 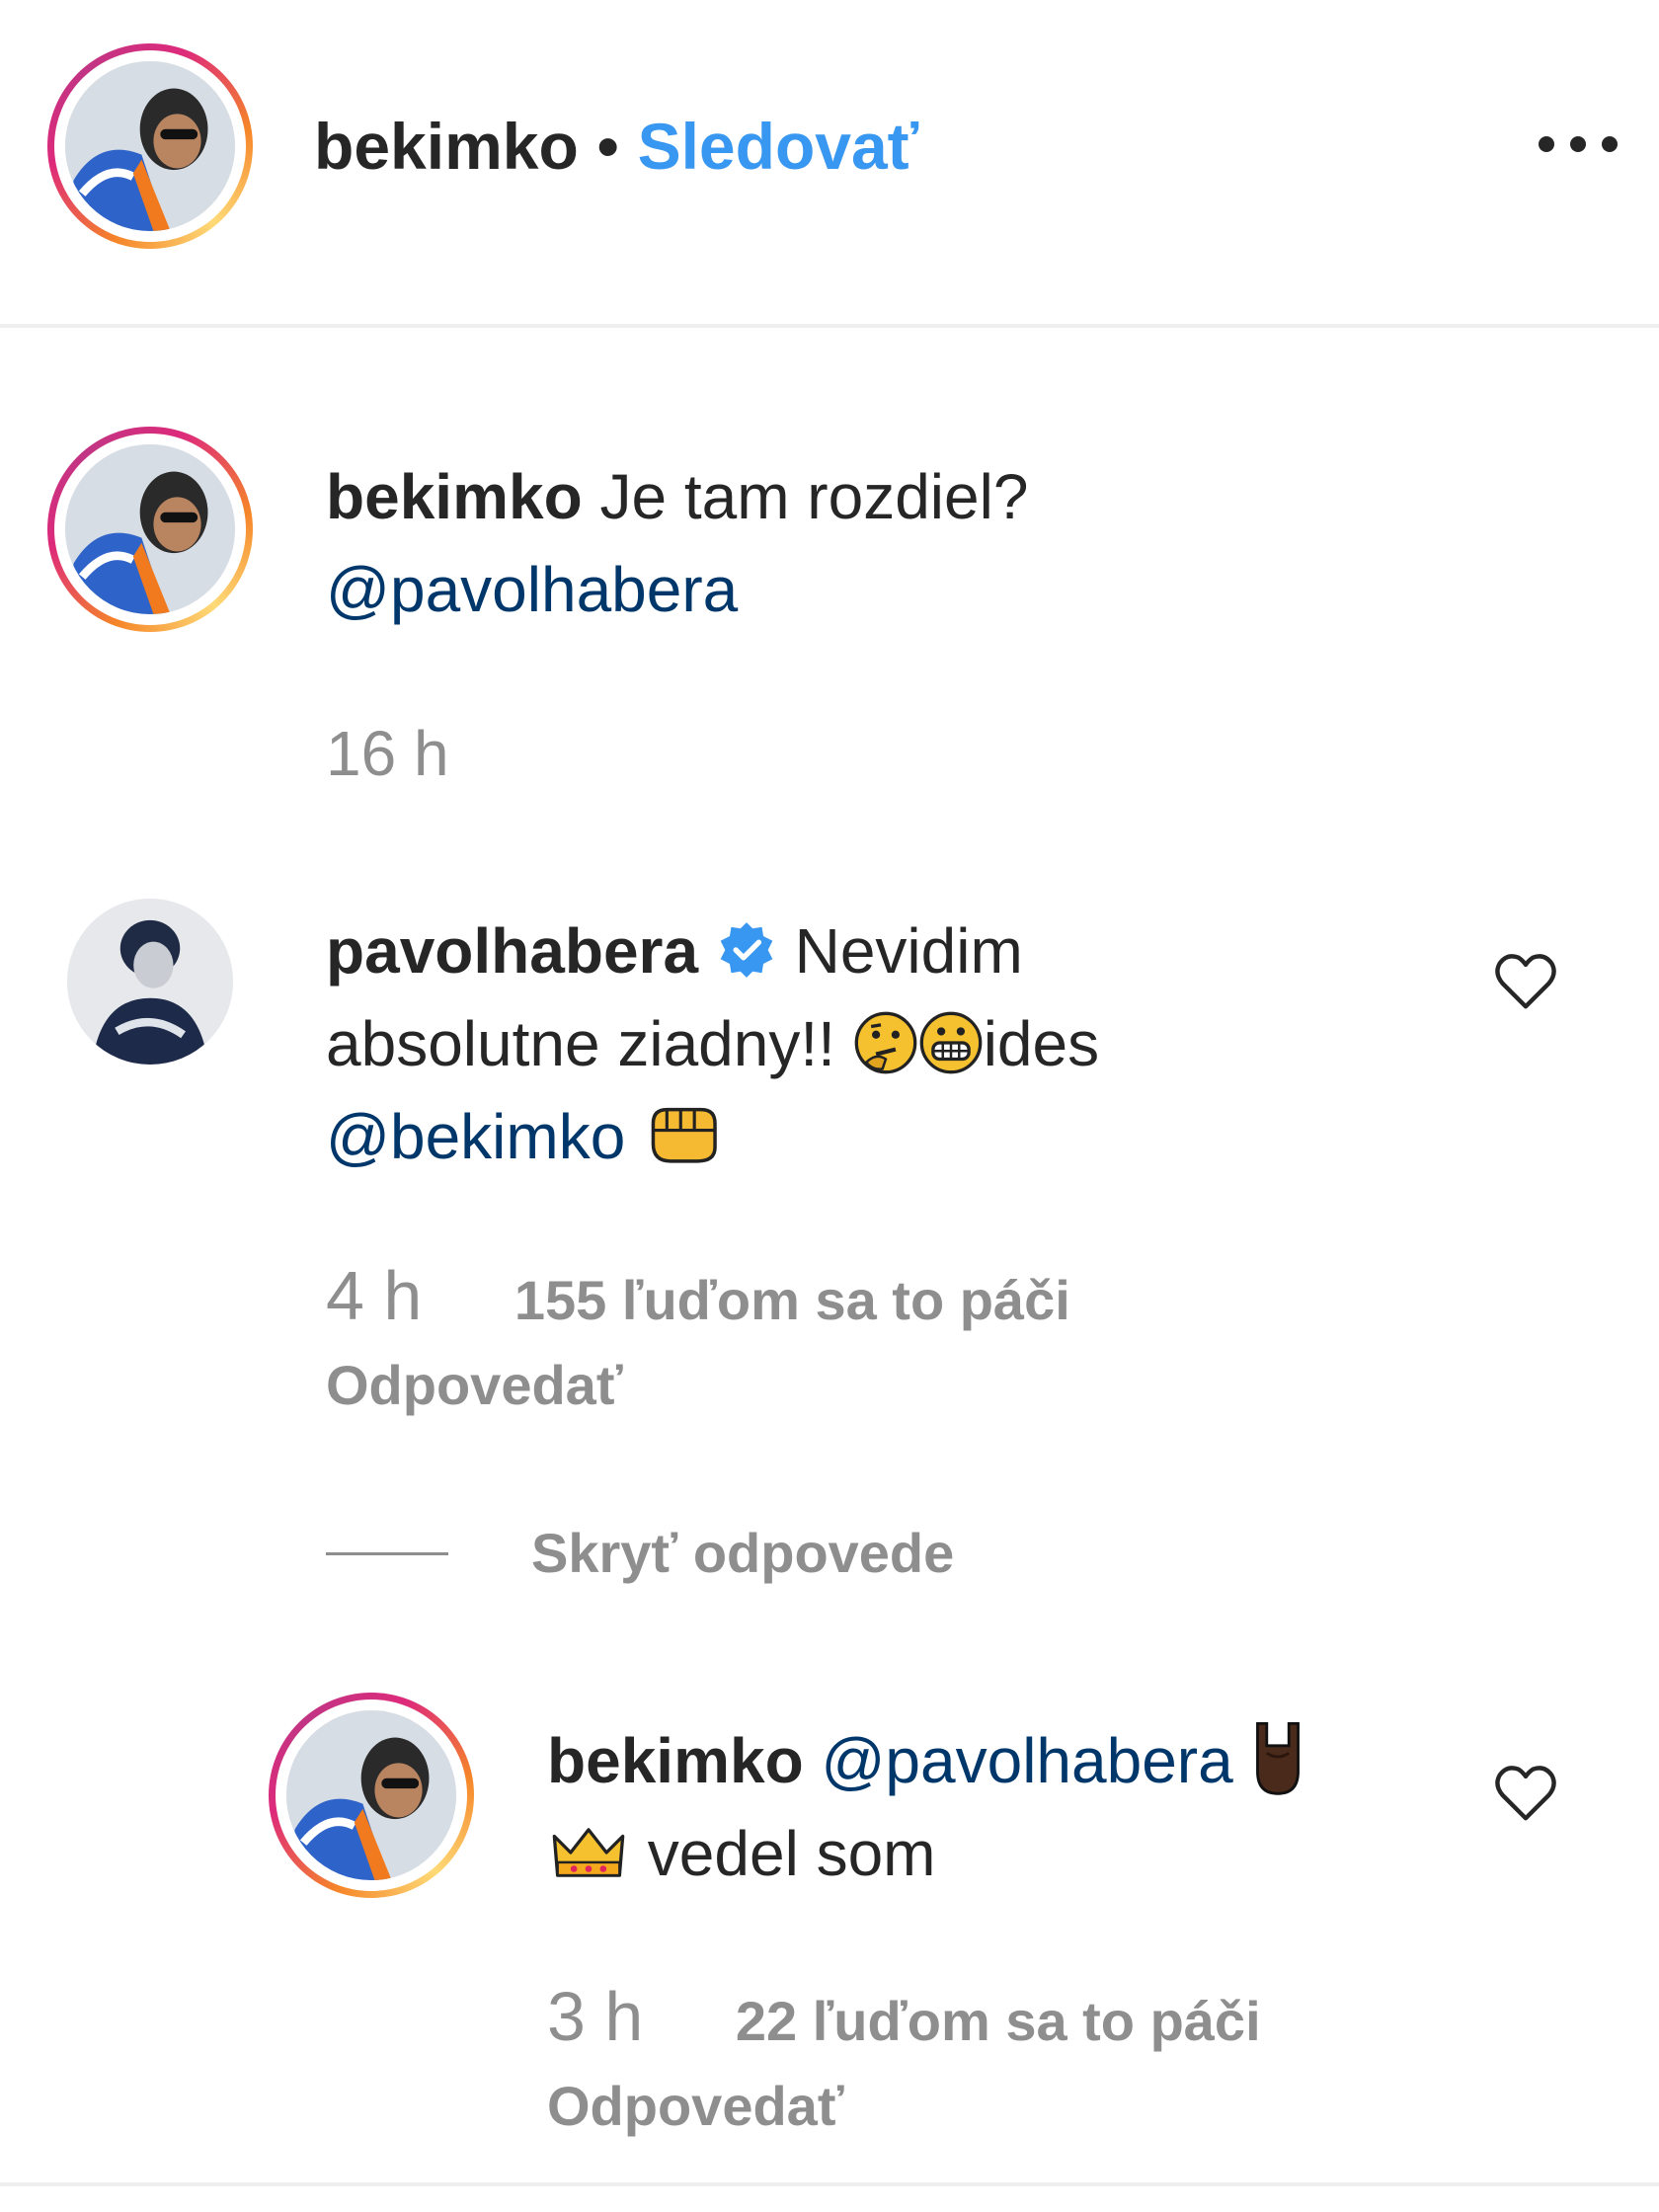 What do you see at coordinates (1578, 144) in the screenshot?
I see `more-horizontal-icon` at bounding box center [1578, 144].